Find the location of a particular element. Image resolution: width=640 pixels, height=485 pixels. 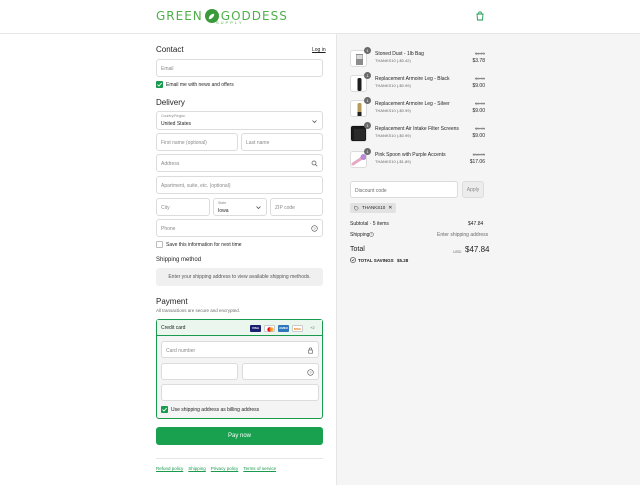

product-name: Replacement Armoire Leg - Black is located at coordinates (412, 79).